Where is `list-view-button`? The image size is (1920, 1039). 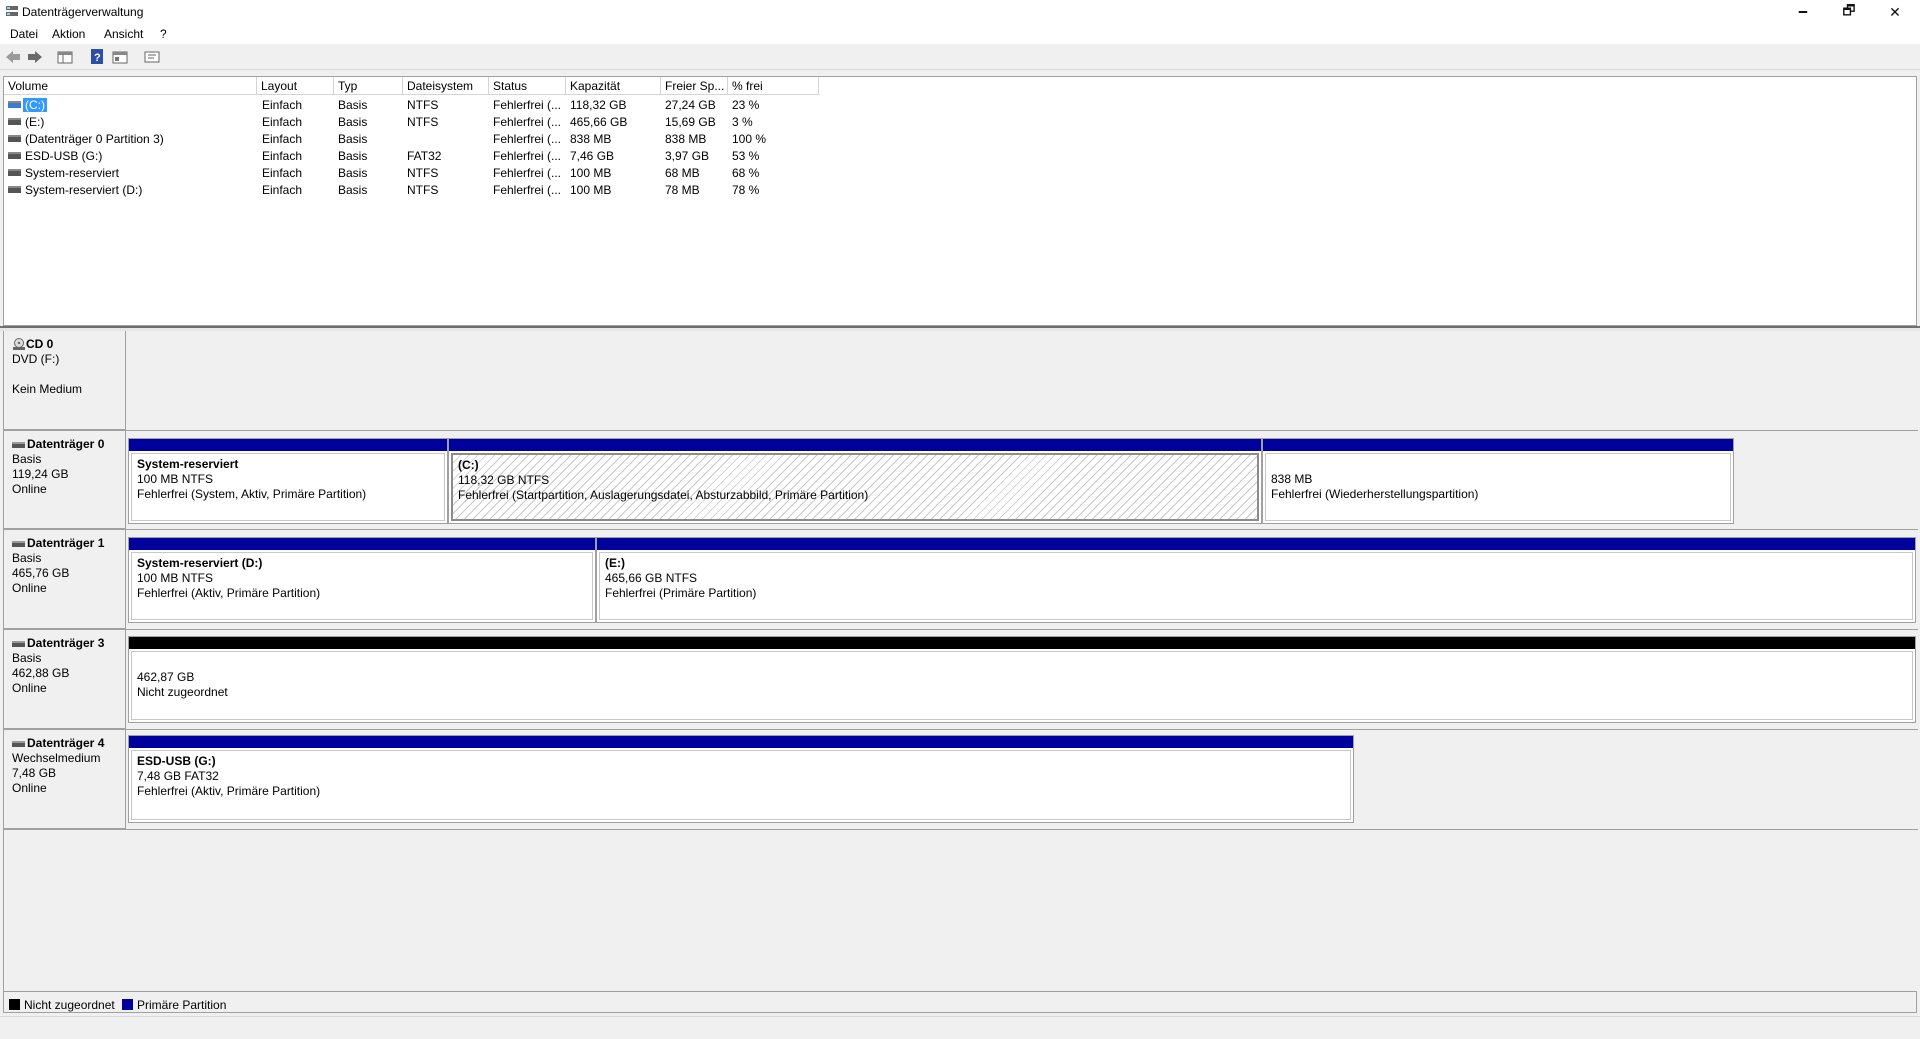 list-view-button is located at coordinates (152, 56).